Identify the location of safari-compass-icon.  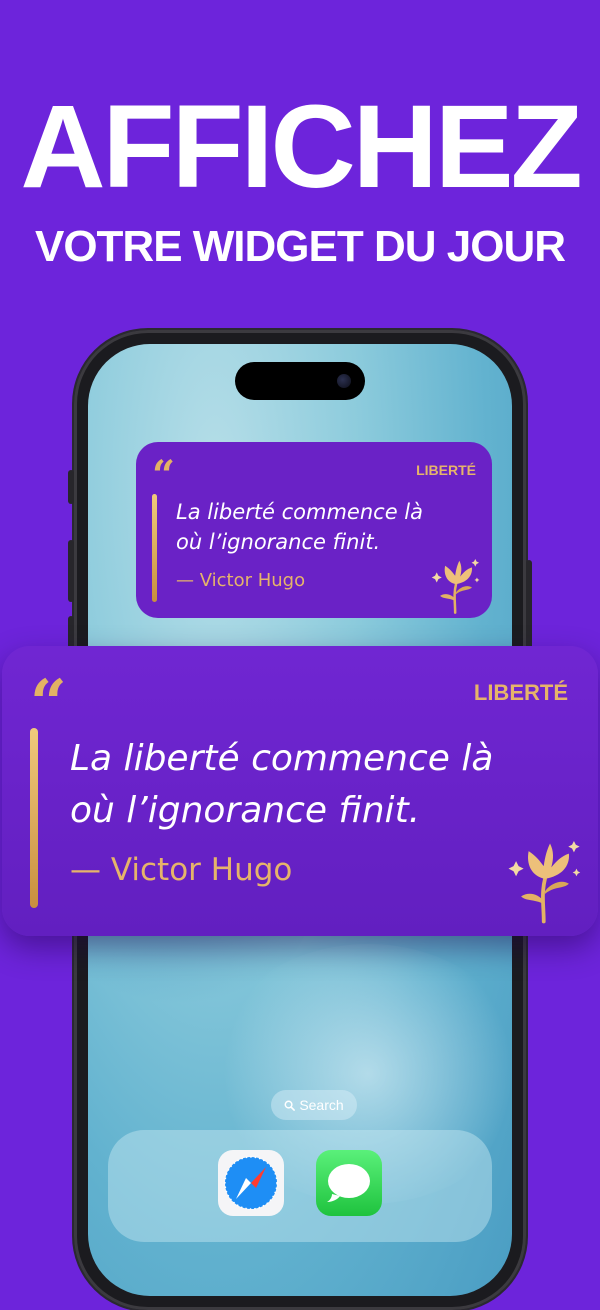
(251, 1183).